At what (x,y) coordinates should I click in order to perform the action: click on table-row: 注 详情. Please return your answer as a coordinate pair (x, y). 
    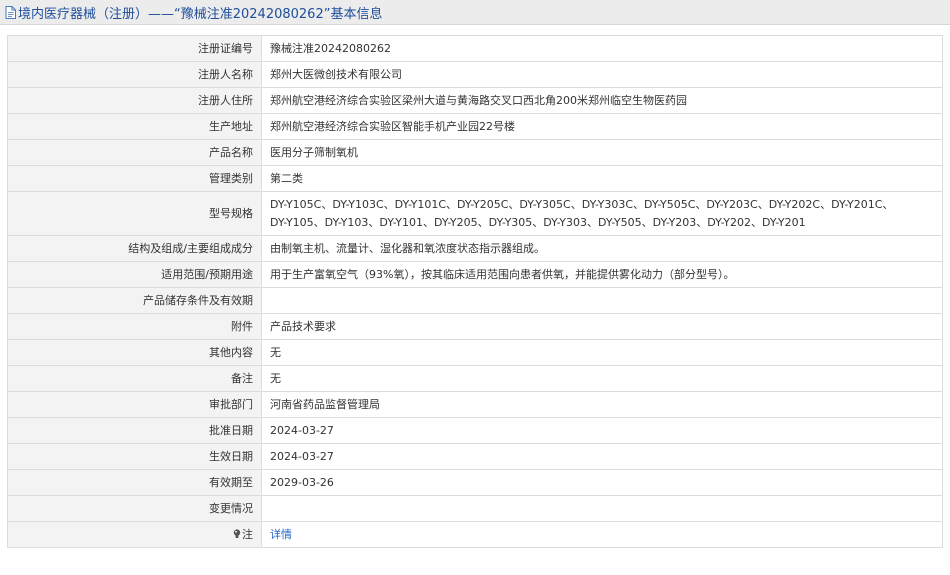
    Looking at the image, I should click on (475, 534).